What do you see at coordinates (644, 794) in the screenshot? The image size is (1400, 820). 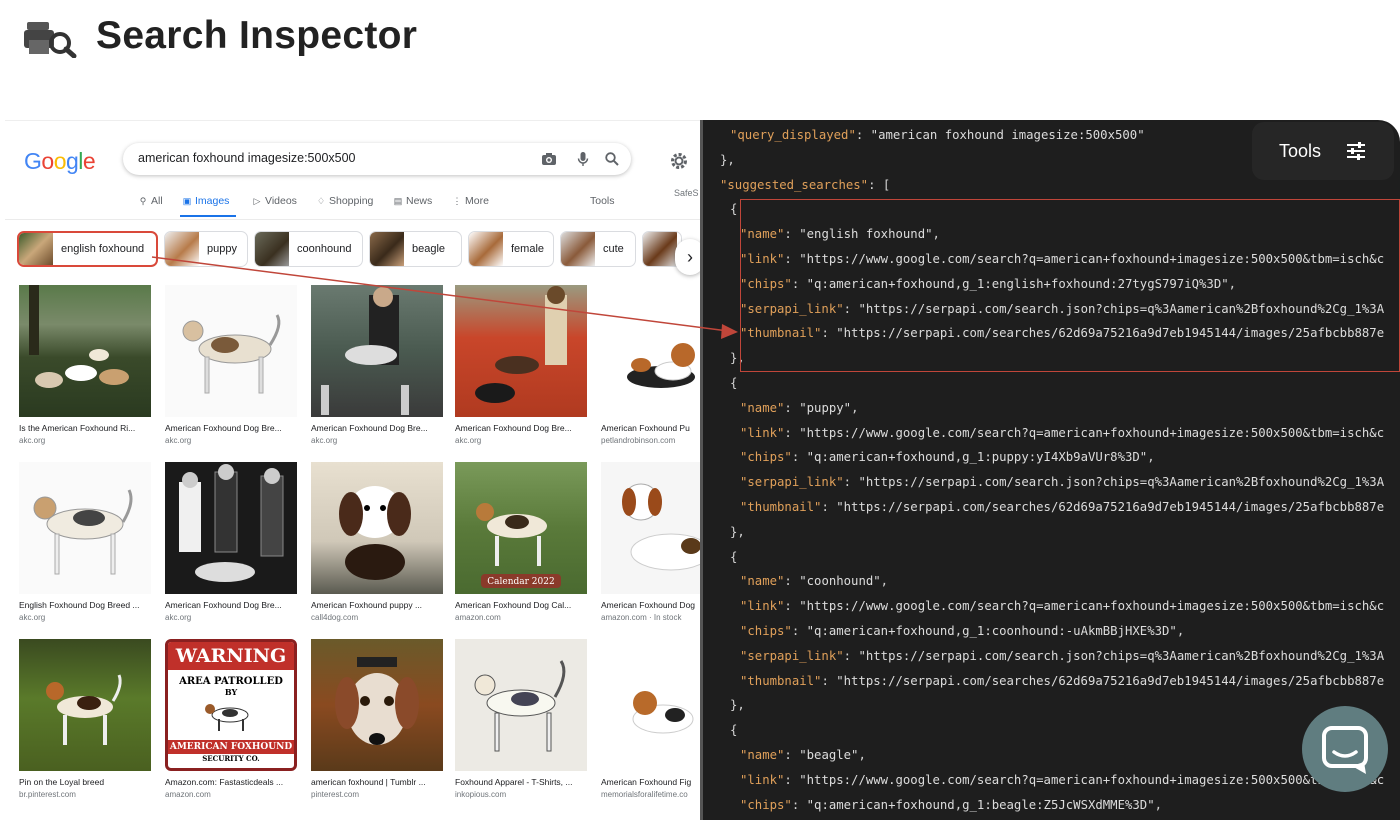 I see `result-source: memorialsforalifetime.co` at bounding box center [644, 794].